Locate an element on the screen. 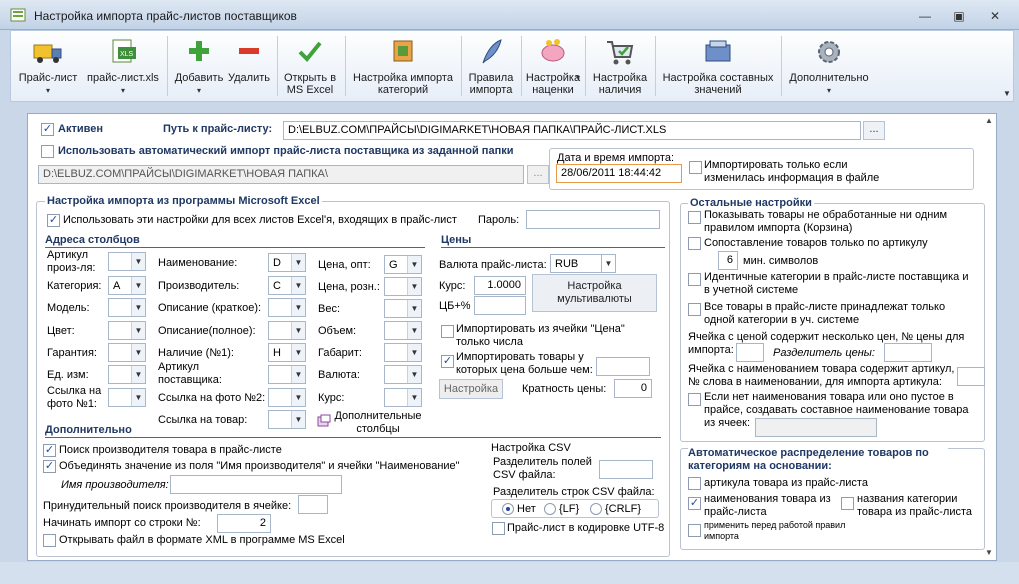  cb-percent-input is located at coordinates (500, 305).